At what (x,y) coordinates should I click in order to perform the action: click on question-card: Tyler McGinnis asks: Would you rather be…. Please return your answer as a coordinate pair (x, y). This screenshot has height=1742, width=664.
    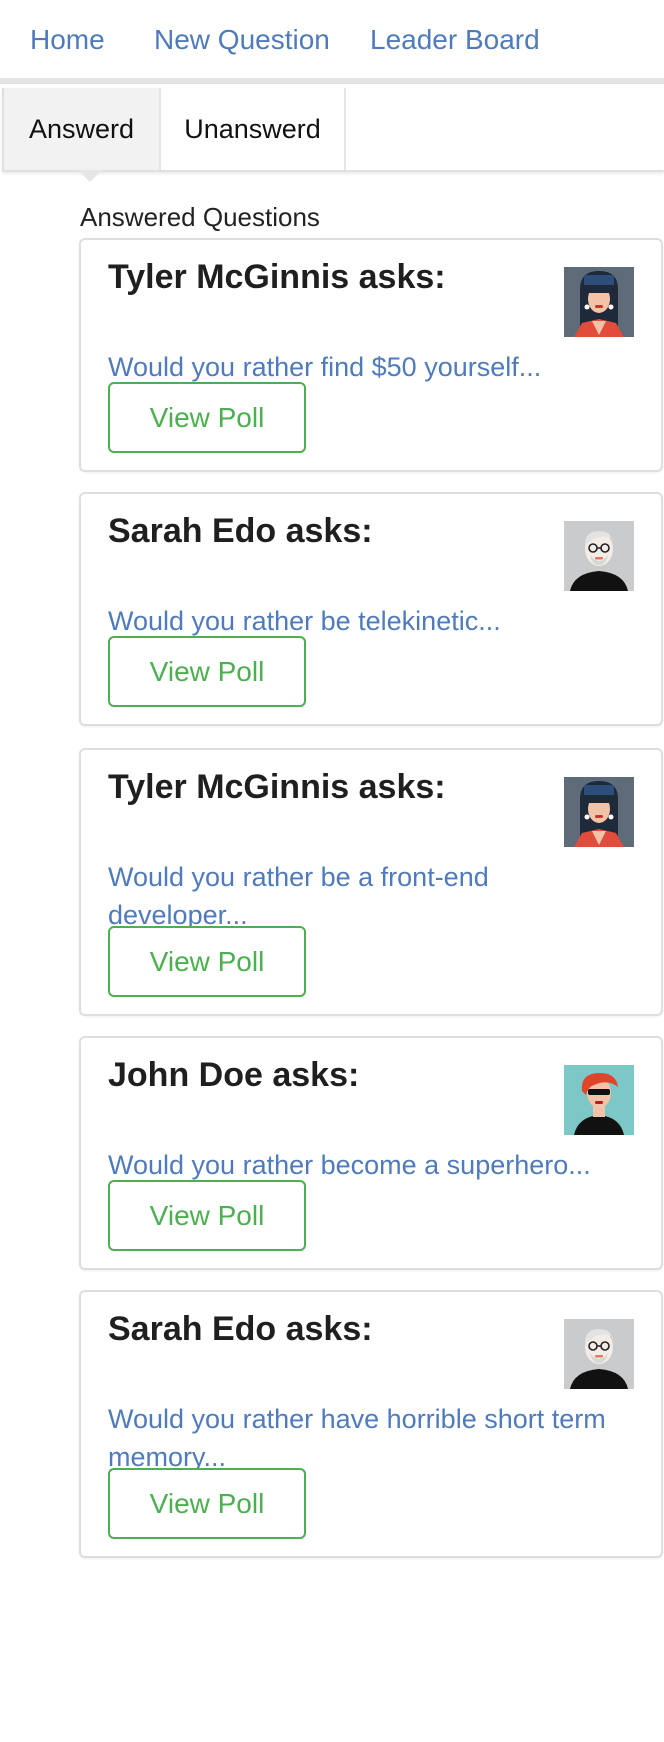
    Looking at the image, I should click on (371, 882).